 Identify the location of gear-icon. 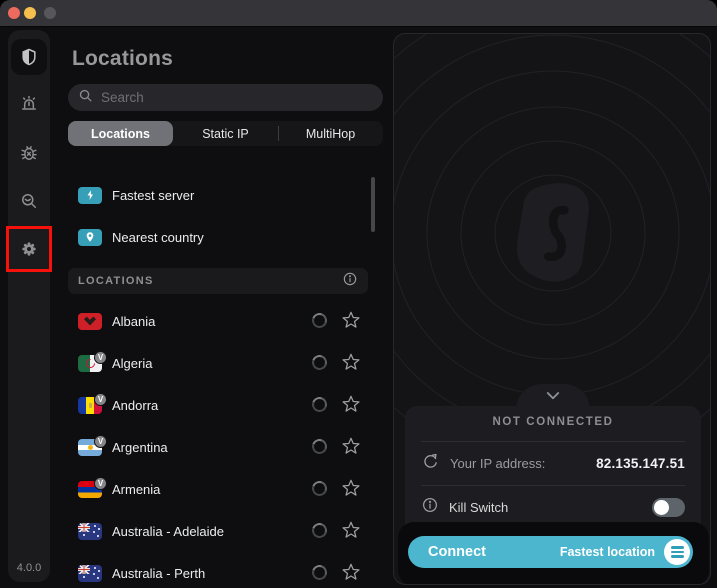
(29, 249).